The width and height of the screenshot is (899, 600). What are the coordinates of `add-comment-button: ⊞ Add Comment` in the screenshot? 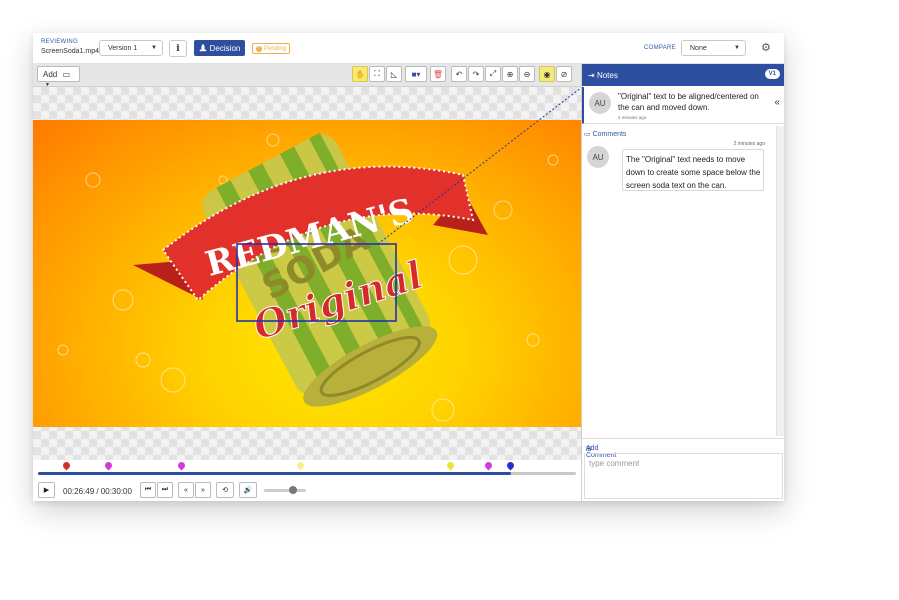 It's located at (683, 448).